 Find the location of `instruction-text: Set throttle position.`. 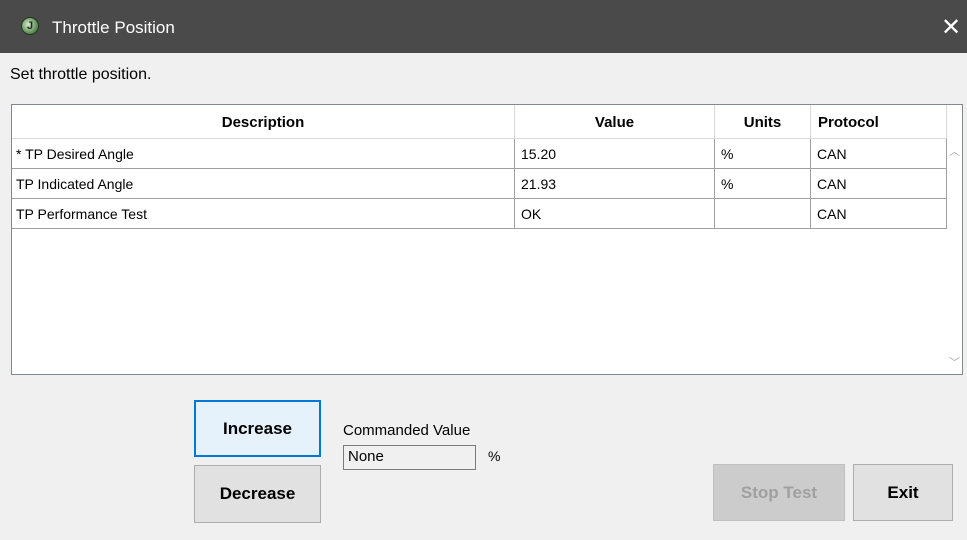

instruction-text: Set throttle position. is located at coordinates (81, 74).